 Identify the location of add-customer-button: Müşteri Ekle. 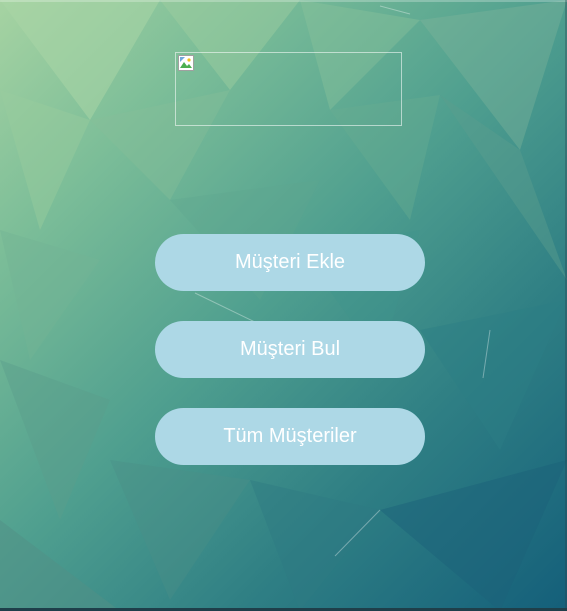
(290, 262).